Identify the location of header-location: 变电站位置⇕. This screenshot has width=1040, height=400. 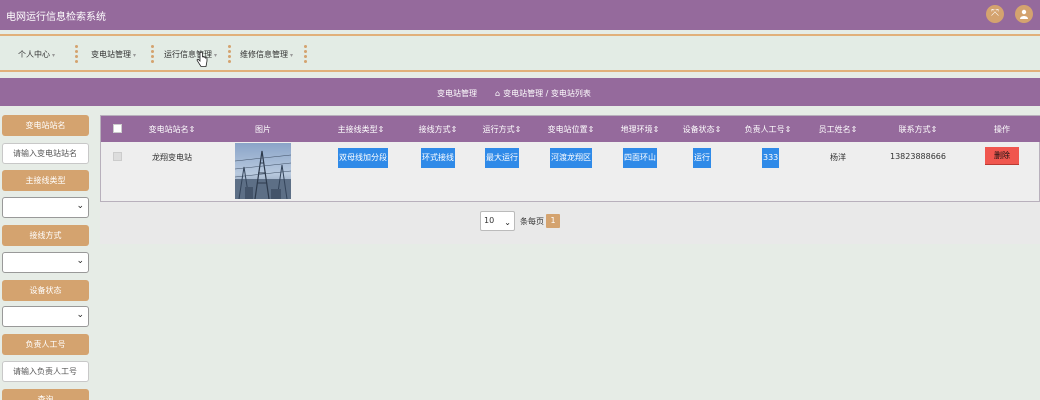
(571, 129).